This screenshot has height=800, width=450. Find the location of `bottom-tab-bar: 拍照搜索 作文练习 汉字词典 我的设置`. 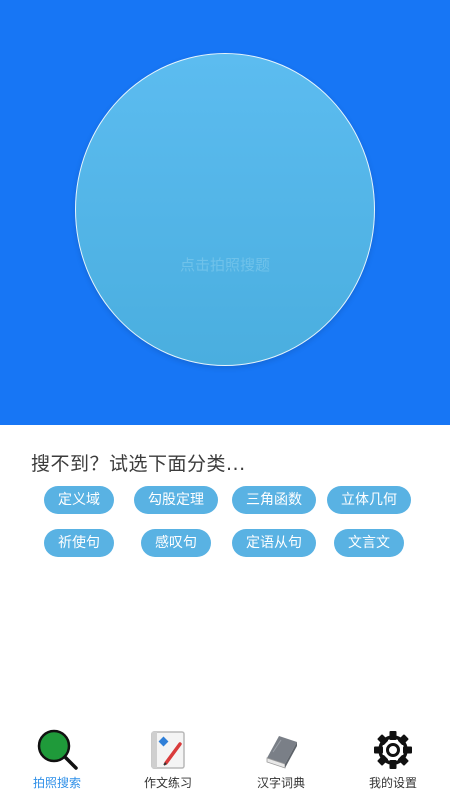

bottom-tab-bar: 拍照搜索 作文练习 汉字词典 我的设置 is located at coordinates (225, 761).